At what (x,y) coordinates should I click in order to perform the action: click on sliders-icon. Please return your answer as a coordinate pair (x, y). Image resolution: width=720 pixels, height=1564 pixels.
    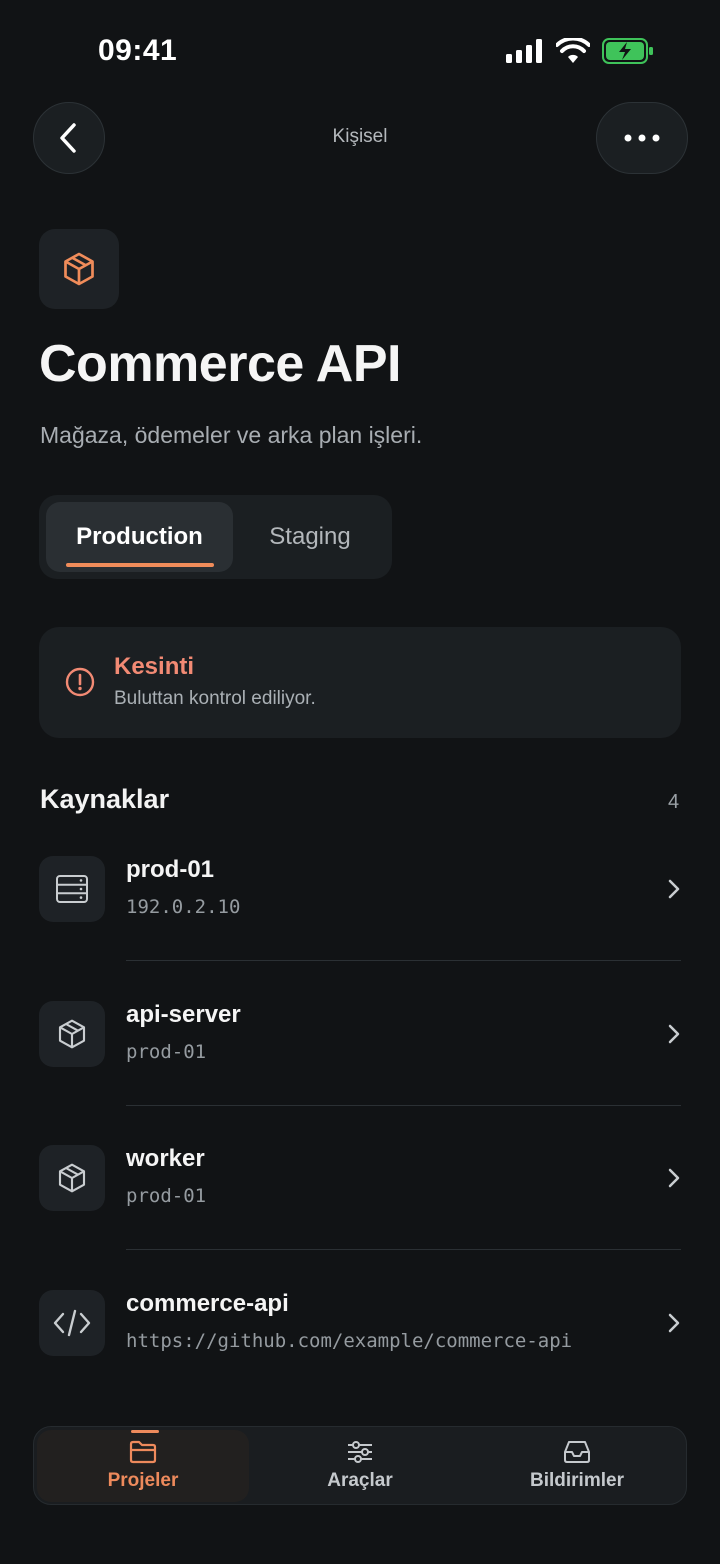
    Looking at the image, I should click on (360, 1452).